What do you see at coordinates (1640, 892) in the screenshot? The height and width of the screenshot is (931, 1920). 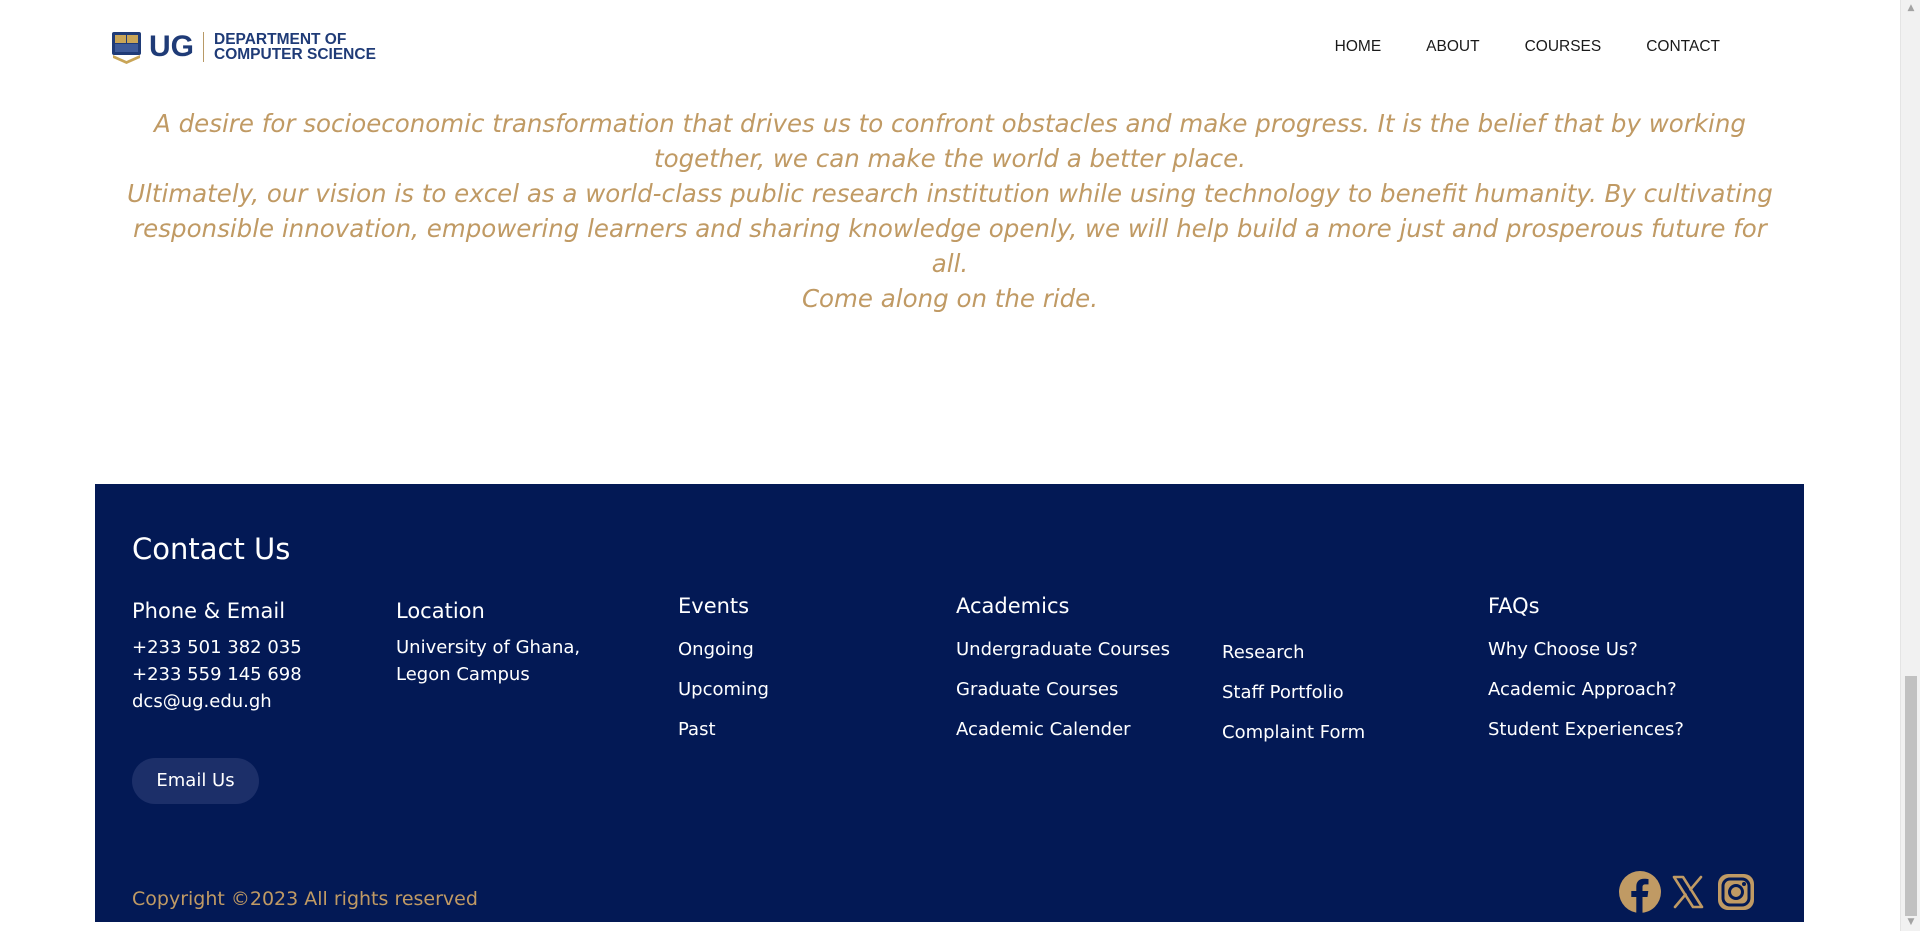 I see `facebook-icon` at bounding box center [1640, 892].